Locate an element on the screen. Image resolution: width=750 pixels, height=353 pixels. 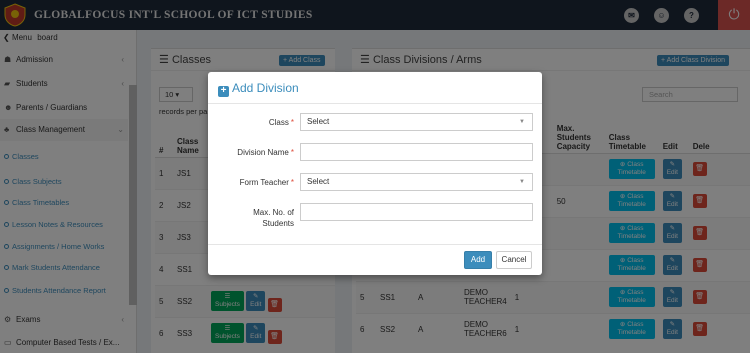
modal-footer-divider is located at coordinates (375, 244).